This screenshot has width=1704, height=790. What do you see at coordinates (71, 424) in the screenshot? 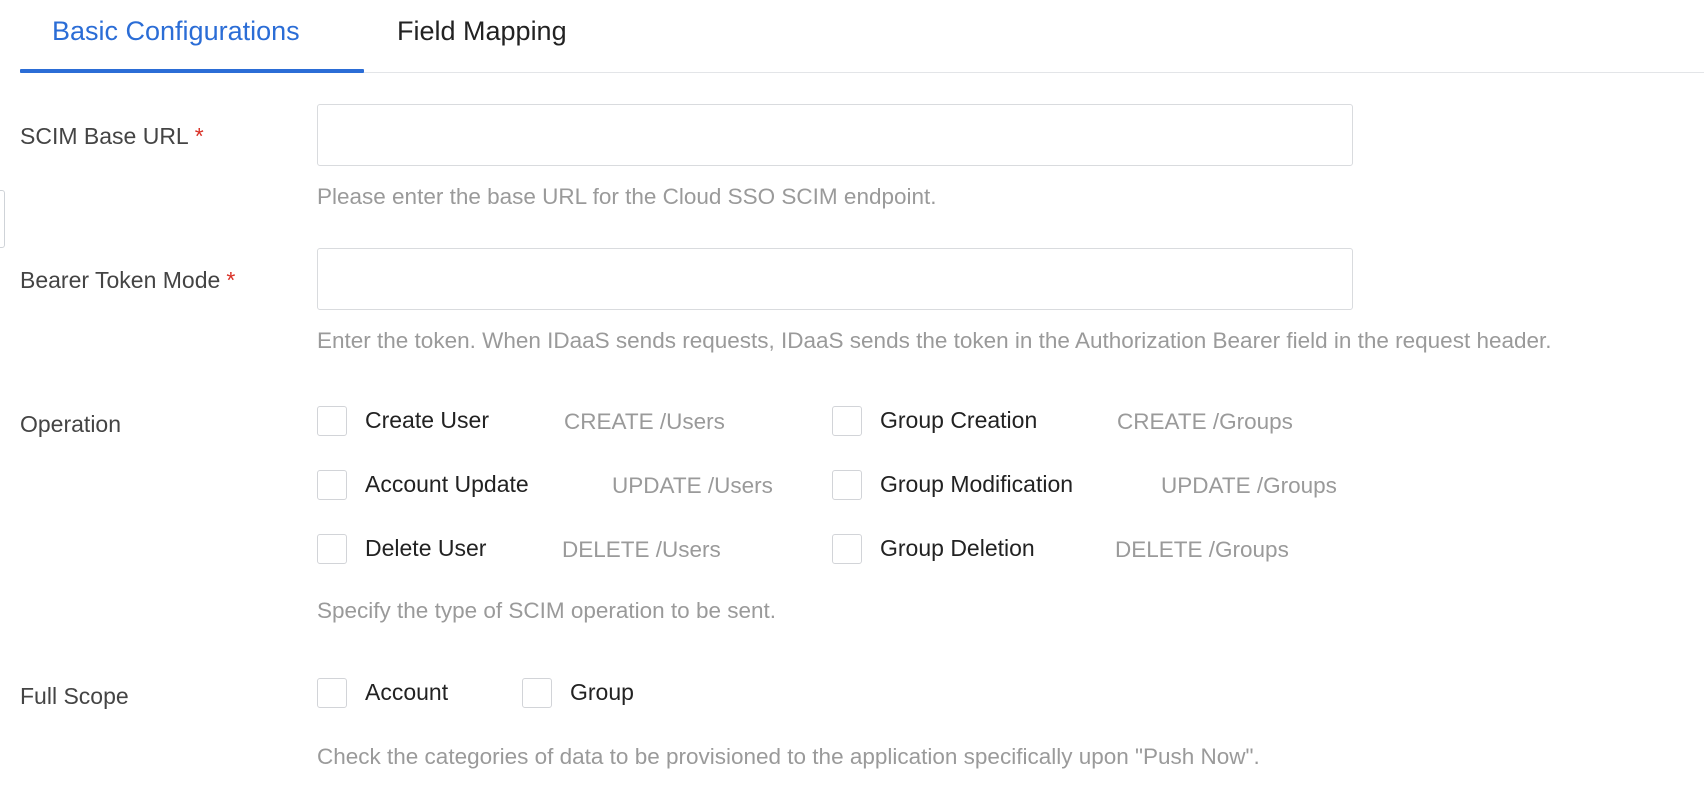
I see `operation-label: Operation` at bounding box center [71, 424].